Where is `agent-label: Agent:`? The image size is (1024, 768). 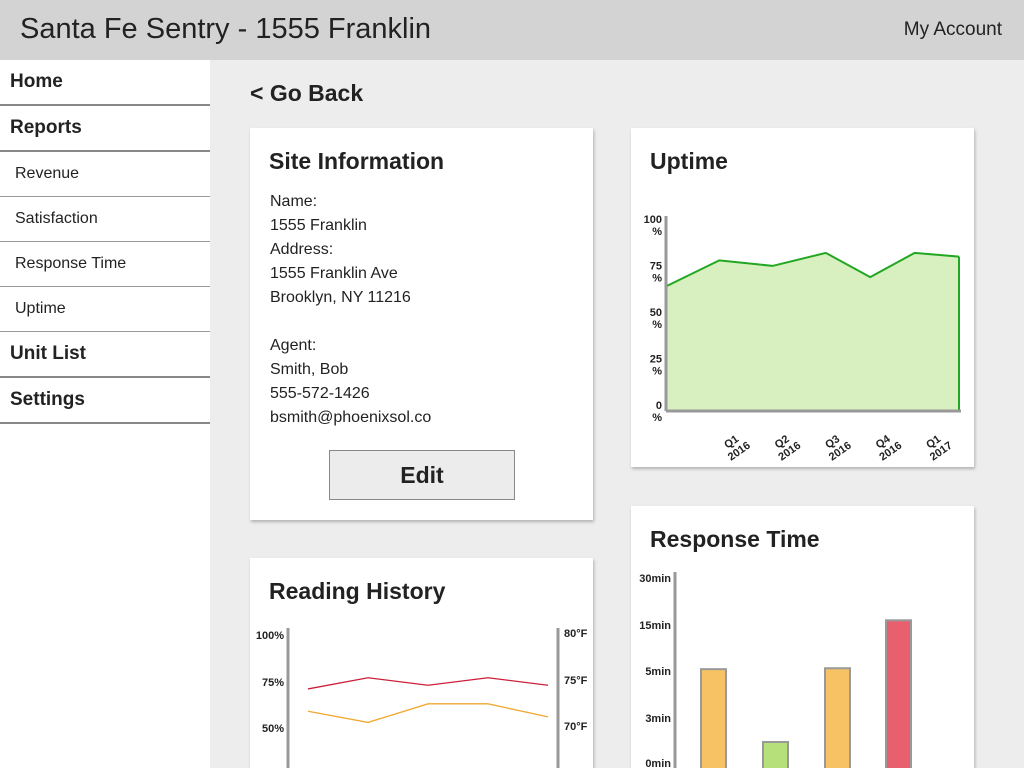 agent-label: Agent: is located at coordinates (293, 345).